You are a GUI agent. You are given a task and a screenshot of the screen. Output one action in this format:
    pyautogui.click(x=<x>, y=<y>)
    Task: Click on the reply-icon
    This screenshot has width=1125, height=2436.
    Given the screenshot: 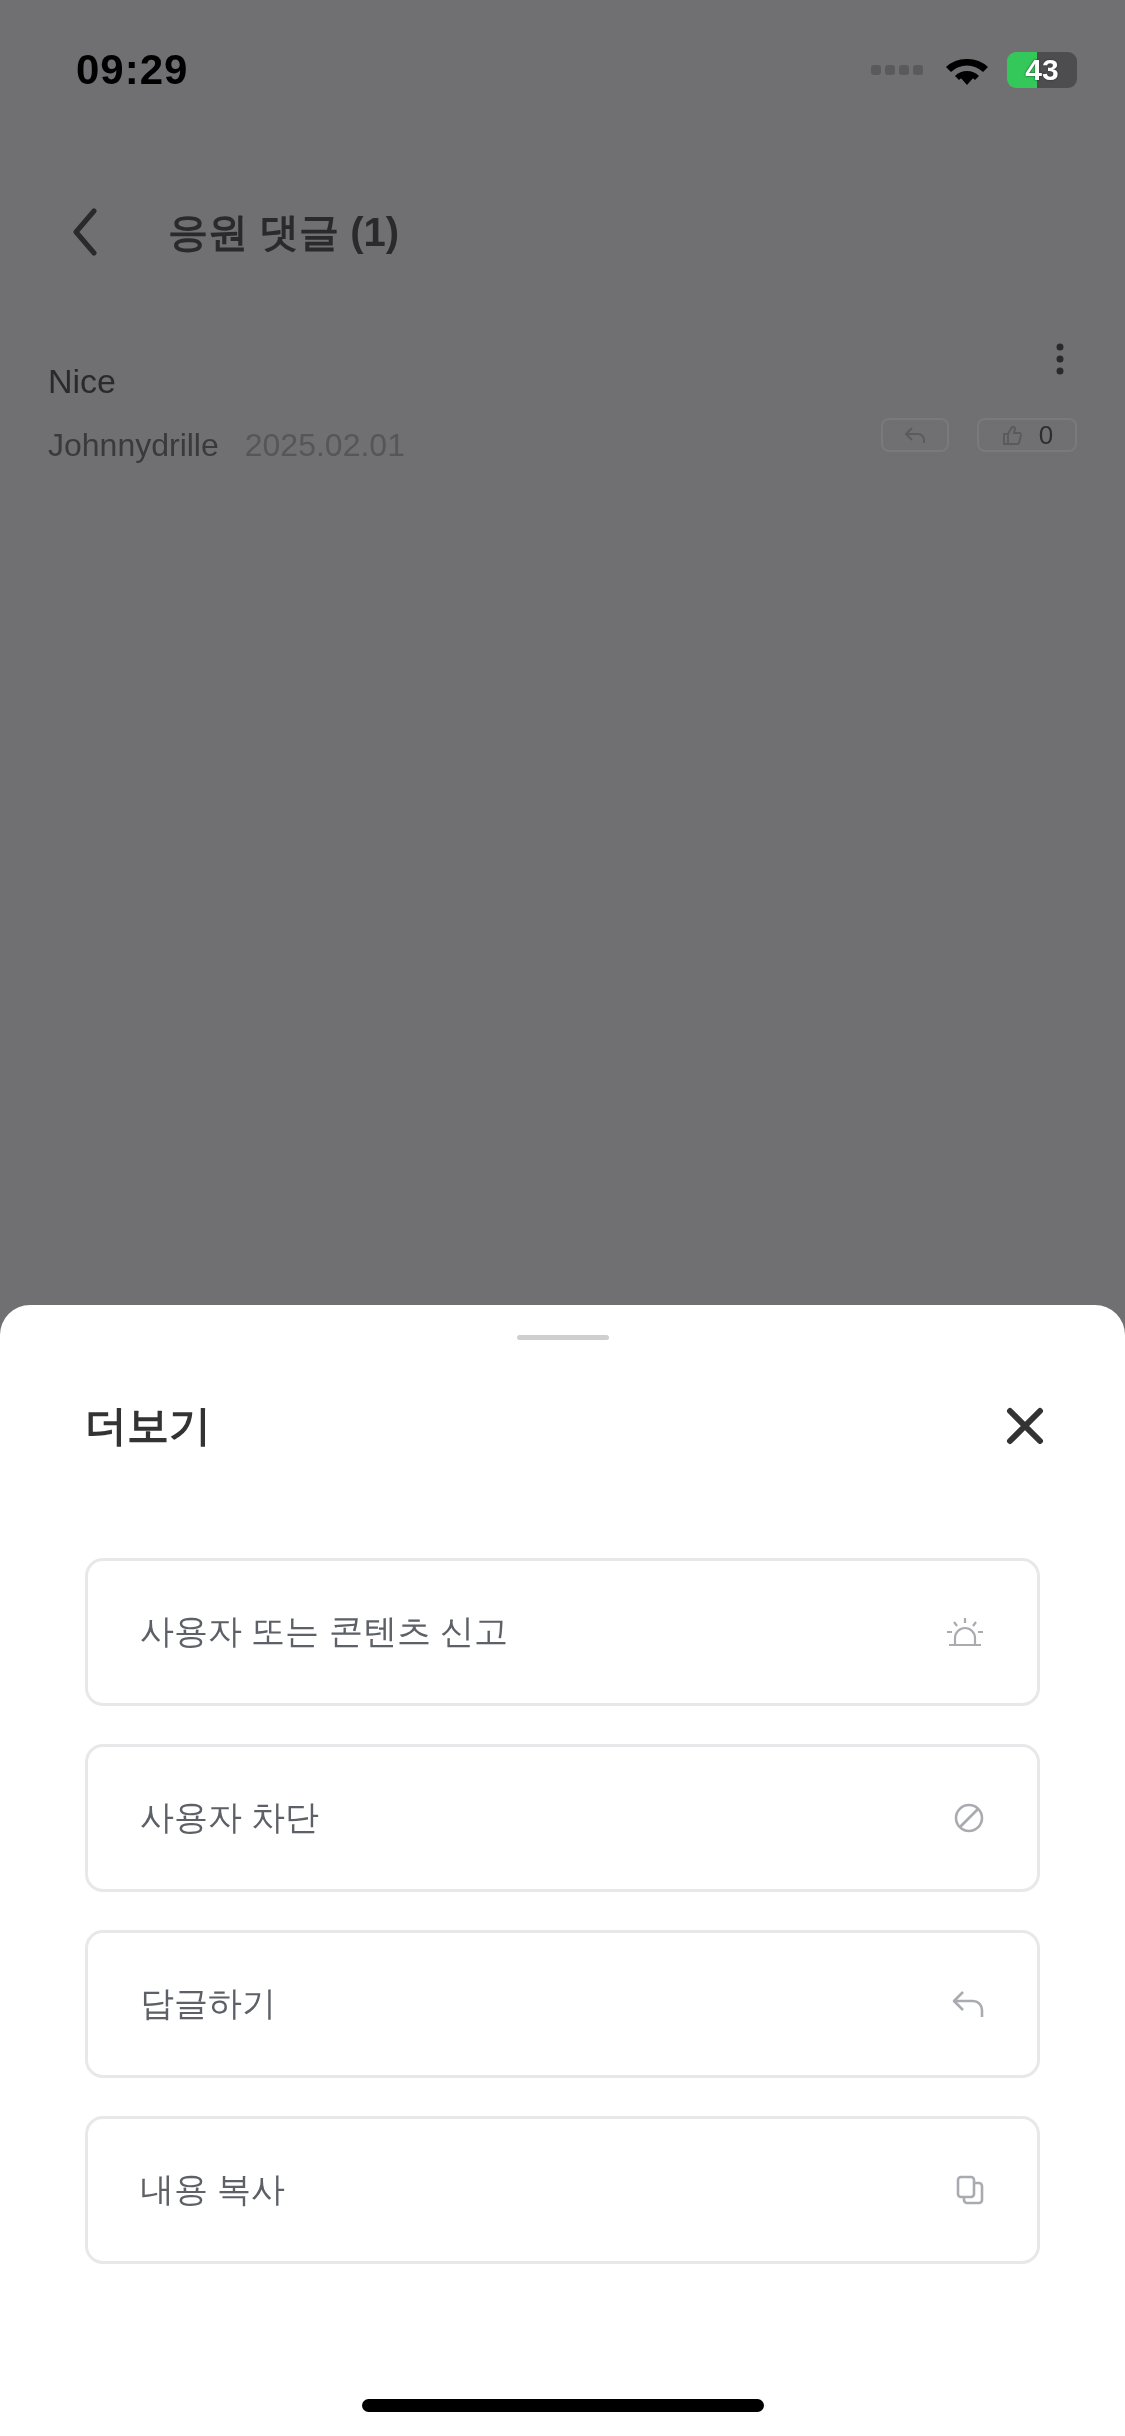 What is the action you would take?
    pyautogui.click(x=968, y=2004)
    